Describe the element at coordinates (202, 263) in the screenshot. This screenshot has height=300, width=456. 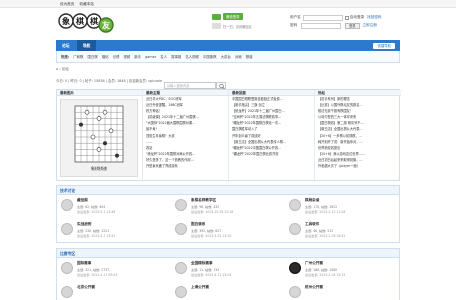
I see `forum-name: 全国精标赛事` at that location.